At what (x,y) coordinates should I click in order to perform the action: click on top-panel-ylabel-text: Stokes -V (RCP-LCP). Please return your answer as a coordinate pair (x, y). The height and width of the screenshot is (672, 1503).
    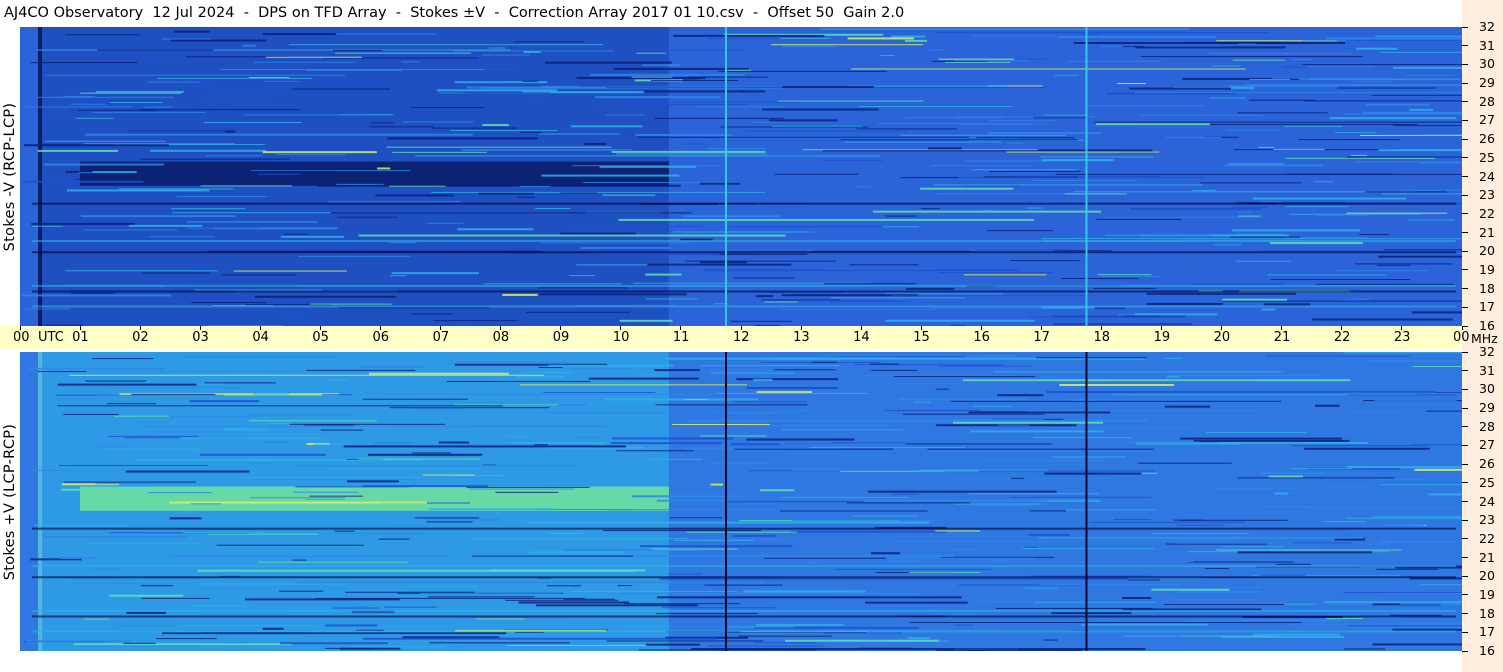
    Looking at the image, I should click on (10, 176).